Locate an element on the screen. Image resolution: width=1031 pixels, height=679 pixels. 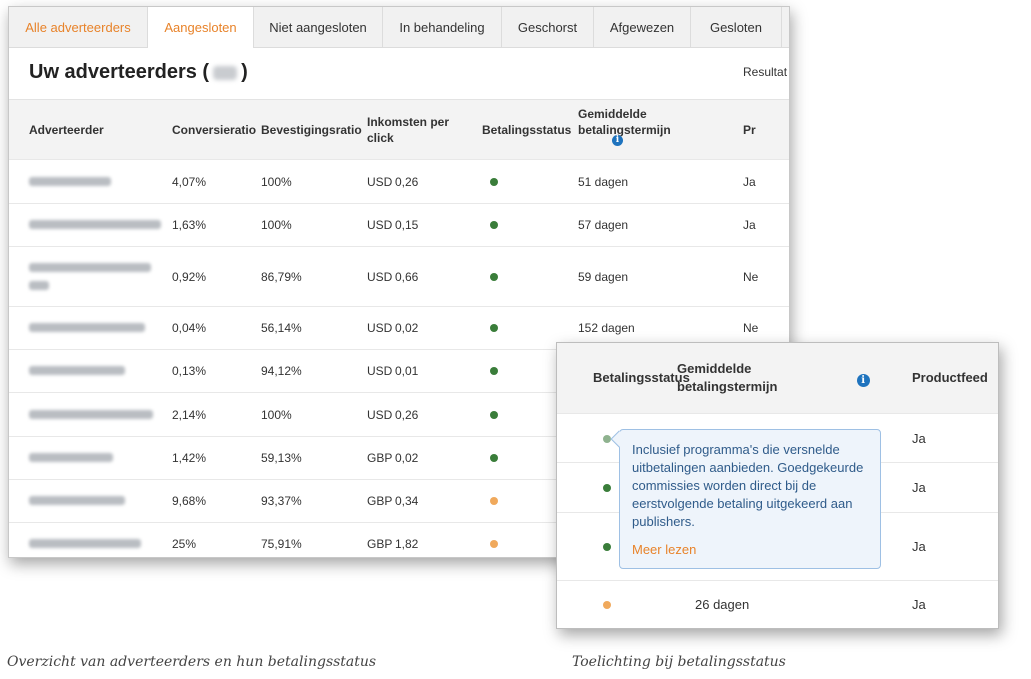
col-average-payment-term: Gemiddelde betalingstermijn i is located at coordinates (652, 129).